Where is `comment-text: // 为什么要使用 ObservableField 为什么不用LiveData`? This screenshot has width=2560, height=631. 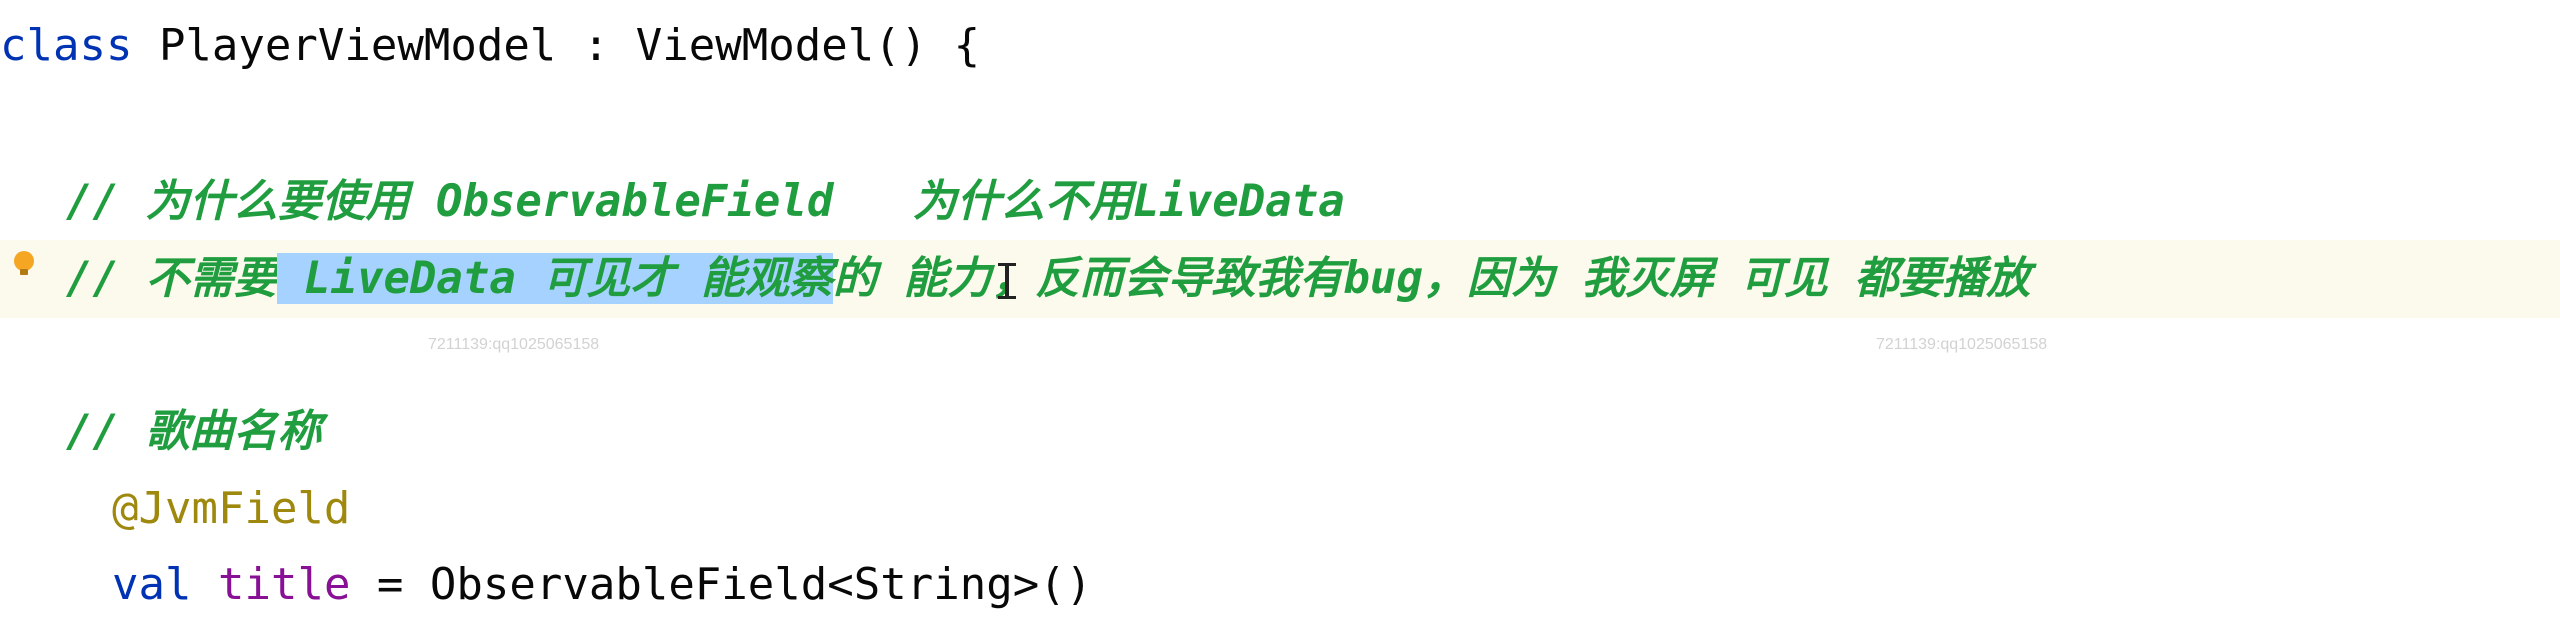
comment-text: // 为什么要使用 ObservableField 为什么不用LiveData is located at coordinates (705, 201).